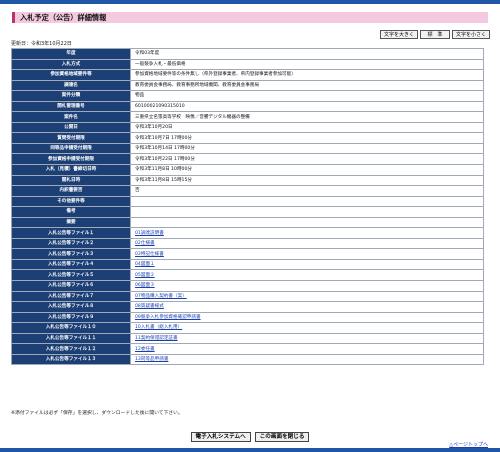  What do you see at coordinates (71, 117) in the screenshot?
I see `detail-label: 案件名` at bounding box center [71, 117].